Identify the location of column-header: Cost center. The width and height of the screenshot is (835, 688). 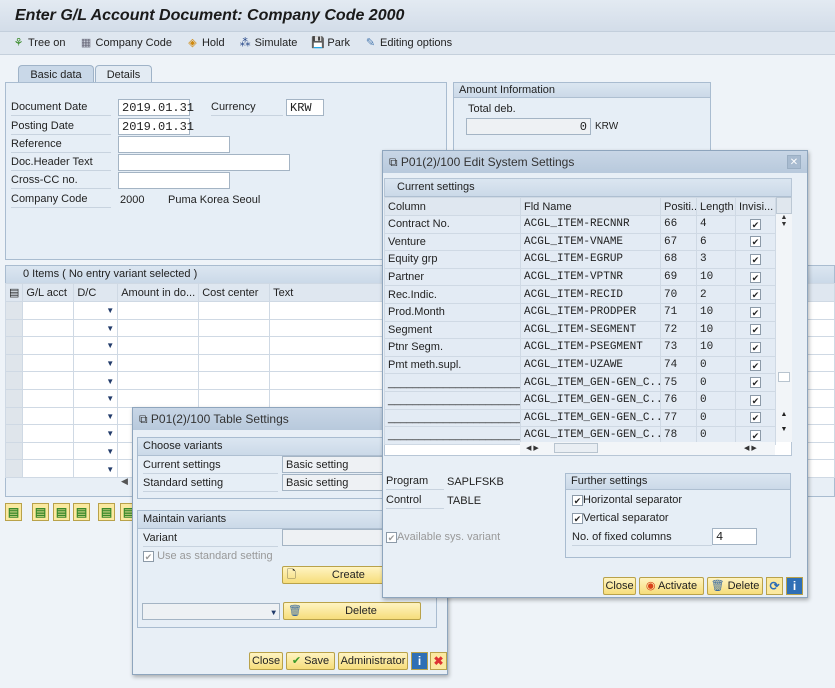
(234, 292).